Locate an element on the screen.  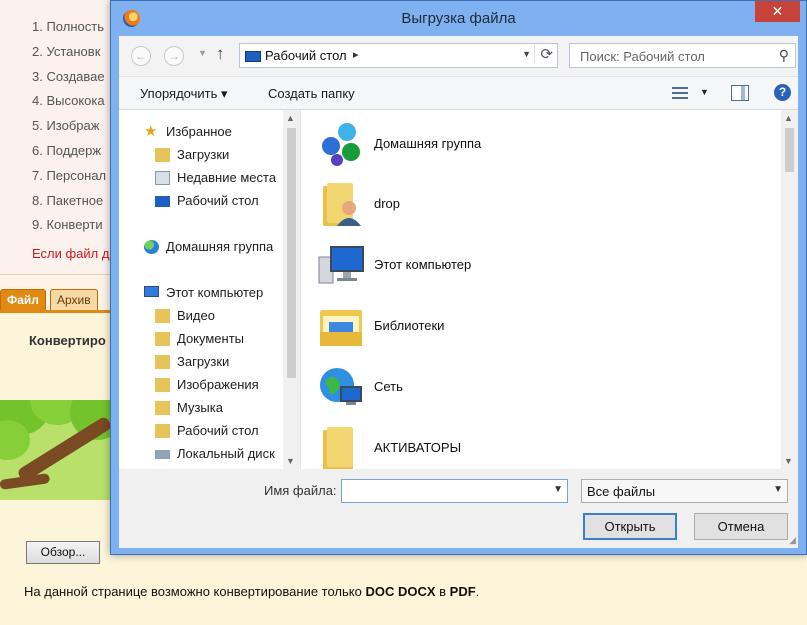
search-box: Поиск: Рабочий стол ⚲ is located at coordinates (682, 55).